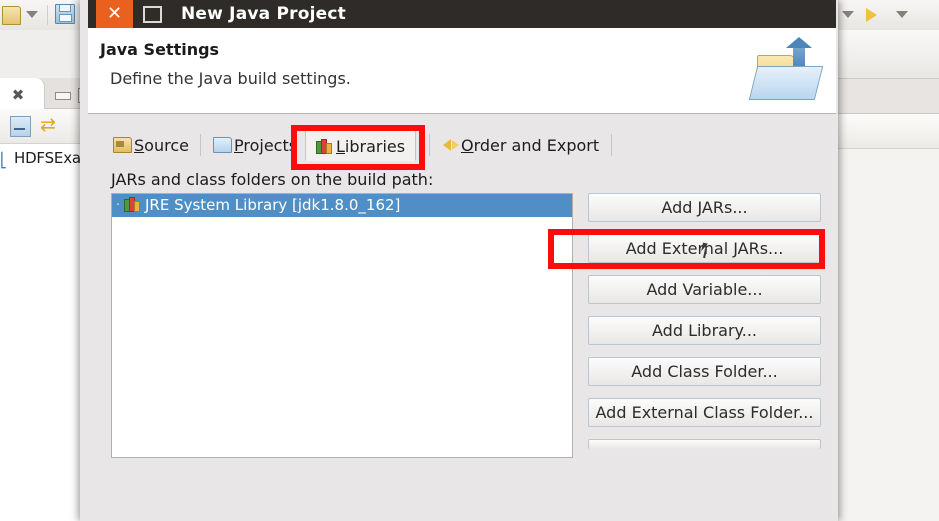  Describe the element at coordinates (325, 146) in the screenshot. I see `libraries-books-icon` at that location.